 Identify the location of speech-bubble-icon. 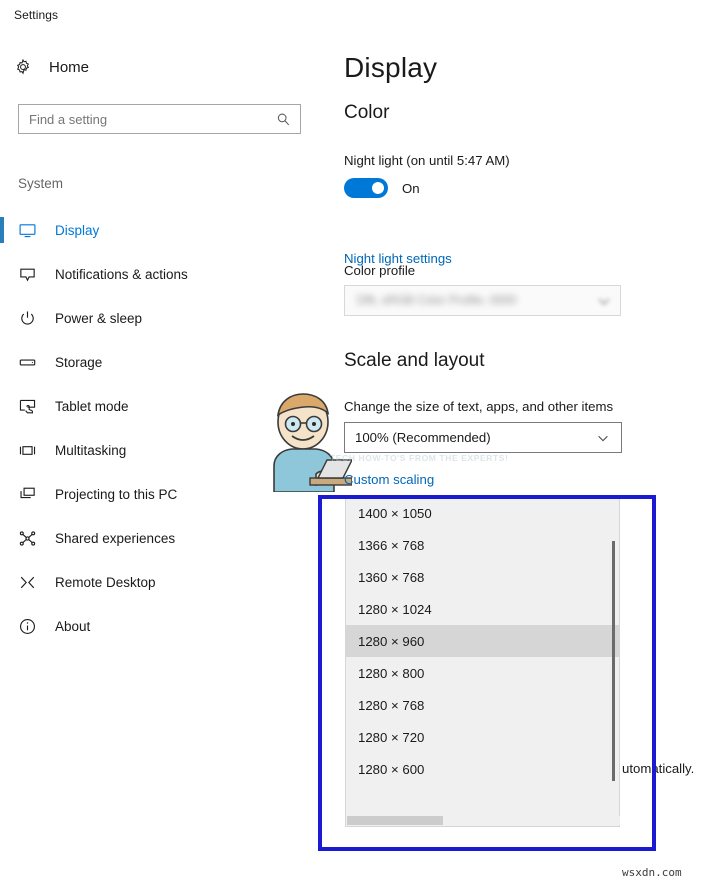
(27, 274).